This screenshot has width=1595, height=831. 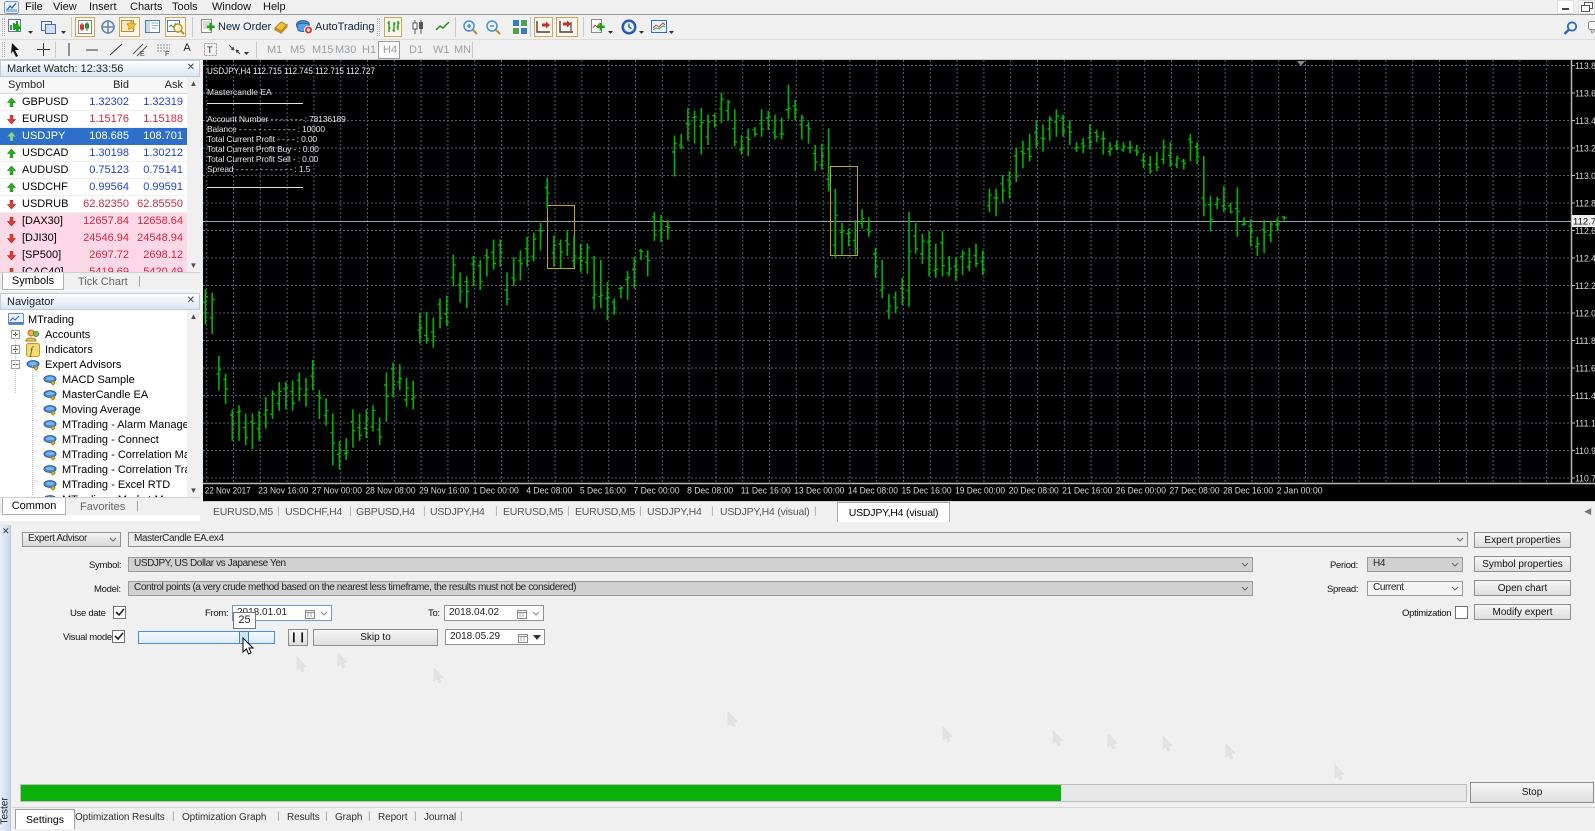 I want to click on svg-text: 112.4, so click(x=1585, y=259).